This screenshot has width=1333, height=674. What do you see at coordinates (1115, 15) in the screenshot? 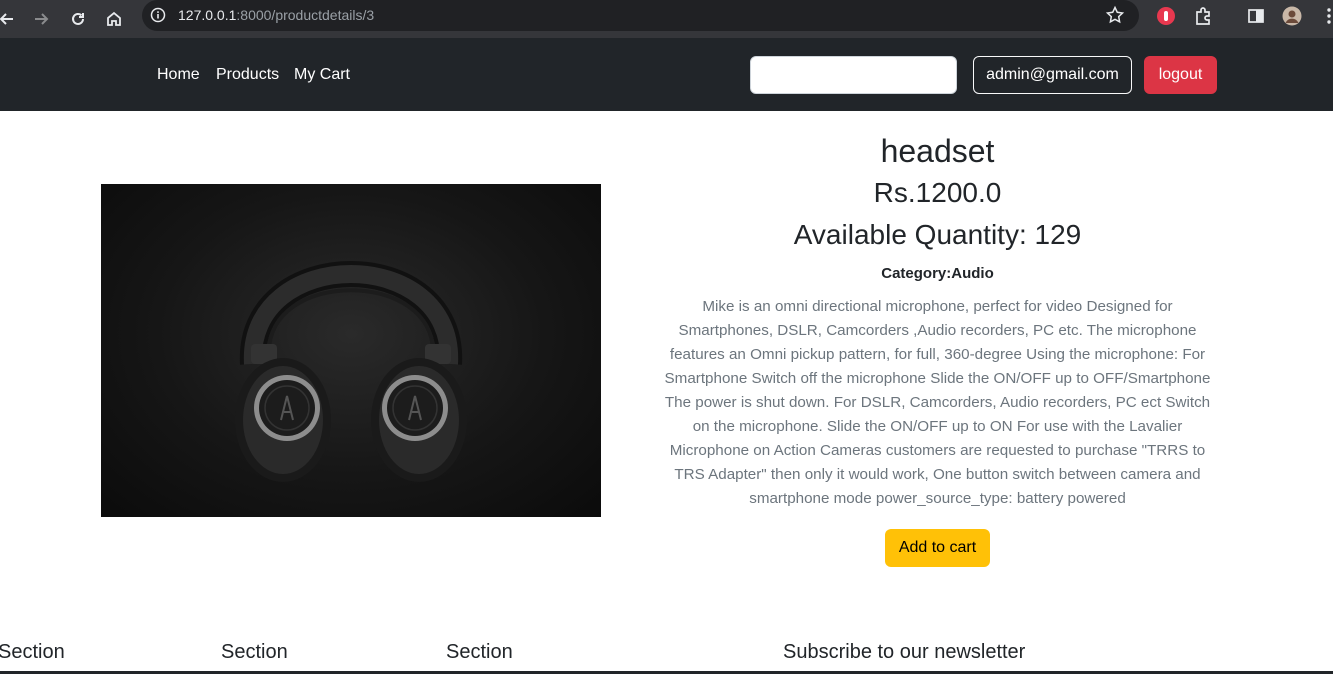
I see `bookmark-star-icon` at bounding box center [1115, 15].